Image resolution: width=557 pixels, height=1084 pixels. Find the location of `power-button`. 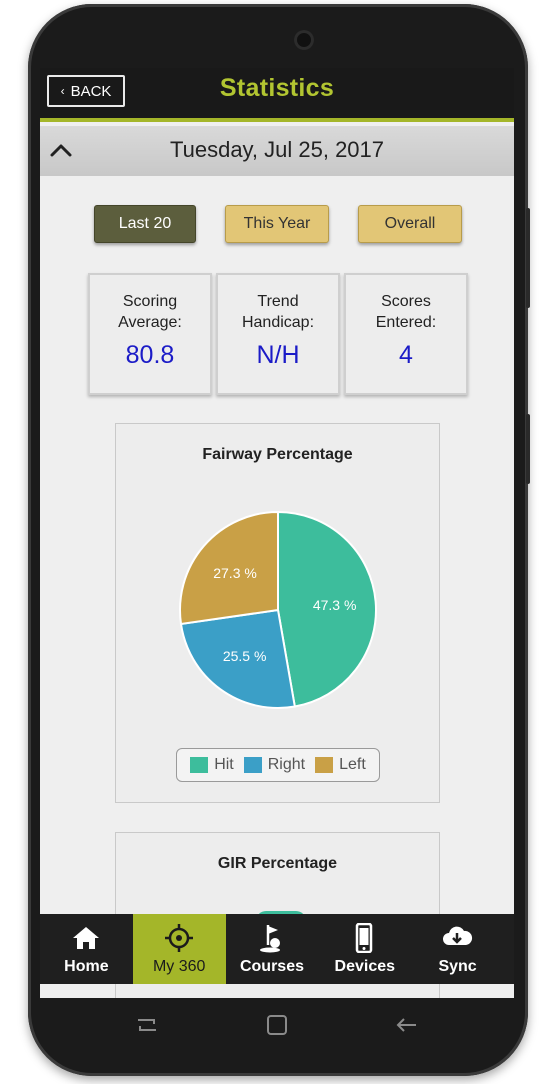

power-button is located at coordinates (528, 449).